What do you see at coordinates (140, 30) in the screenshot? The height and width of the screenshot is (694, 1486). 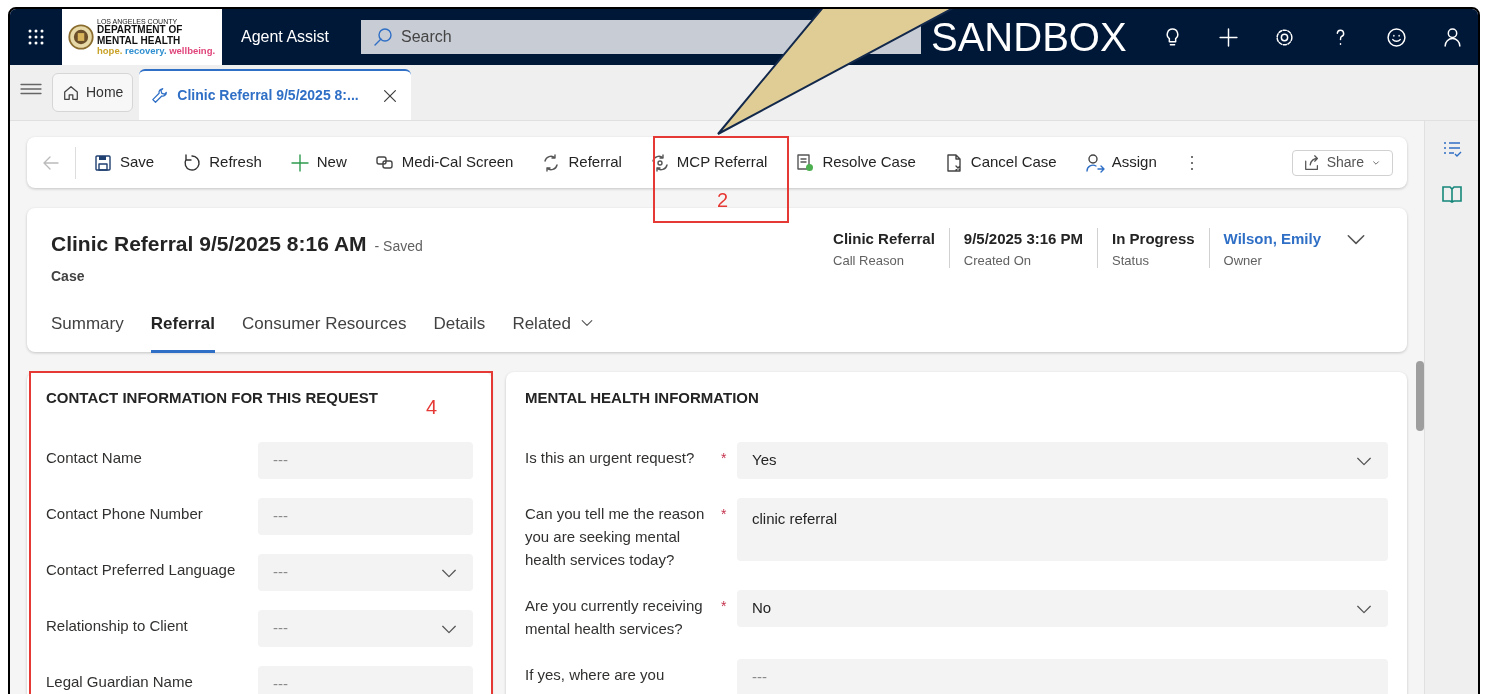 I see `logo-text: DEPARTMENT OF` at bounding box center [140, 30].